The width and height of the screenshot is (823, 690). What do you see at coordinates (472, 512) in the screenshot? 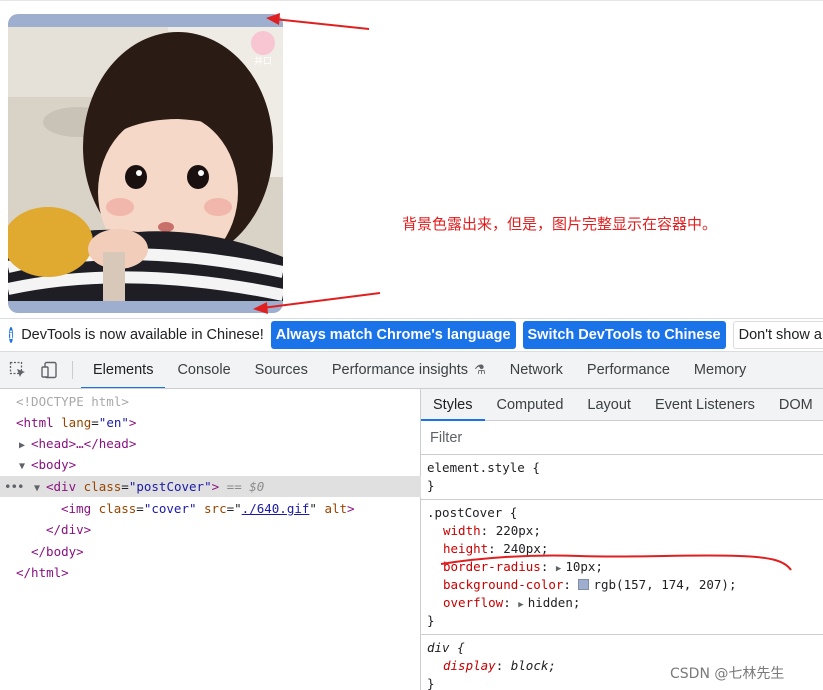
I see `postcover-selector: .postCover {` at bounding box center [472, 512].